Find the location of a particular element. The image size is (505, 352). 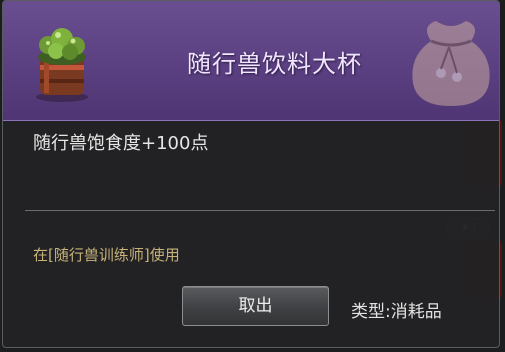

divider is located at coordinates (260, 210).